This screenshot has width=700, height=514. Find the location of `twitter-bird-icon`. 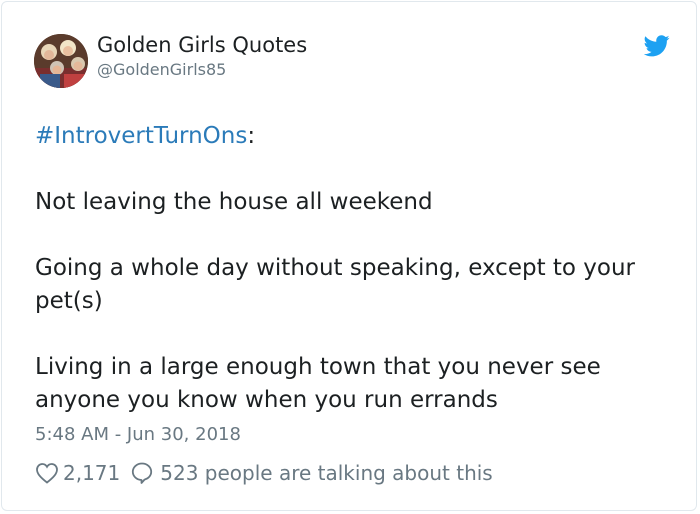

twitter-bird-icon is located at coordinates (657, 46).